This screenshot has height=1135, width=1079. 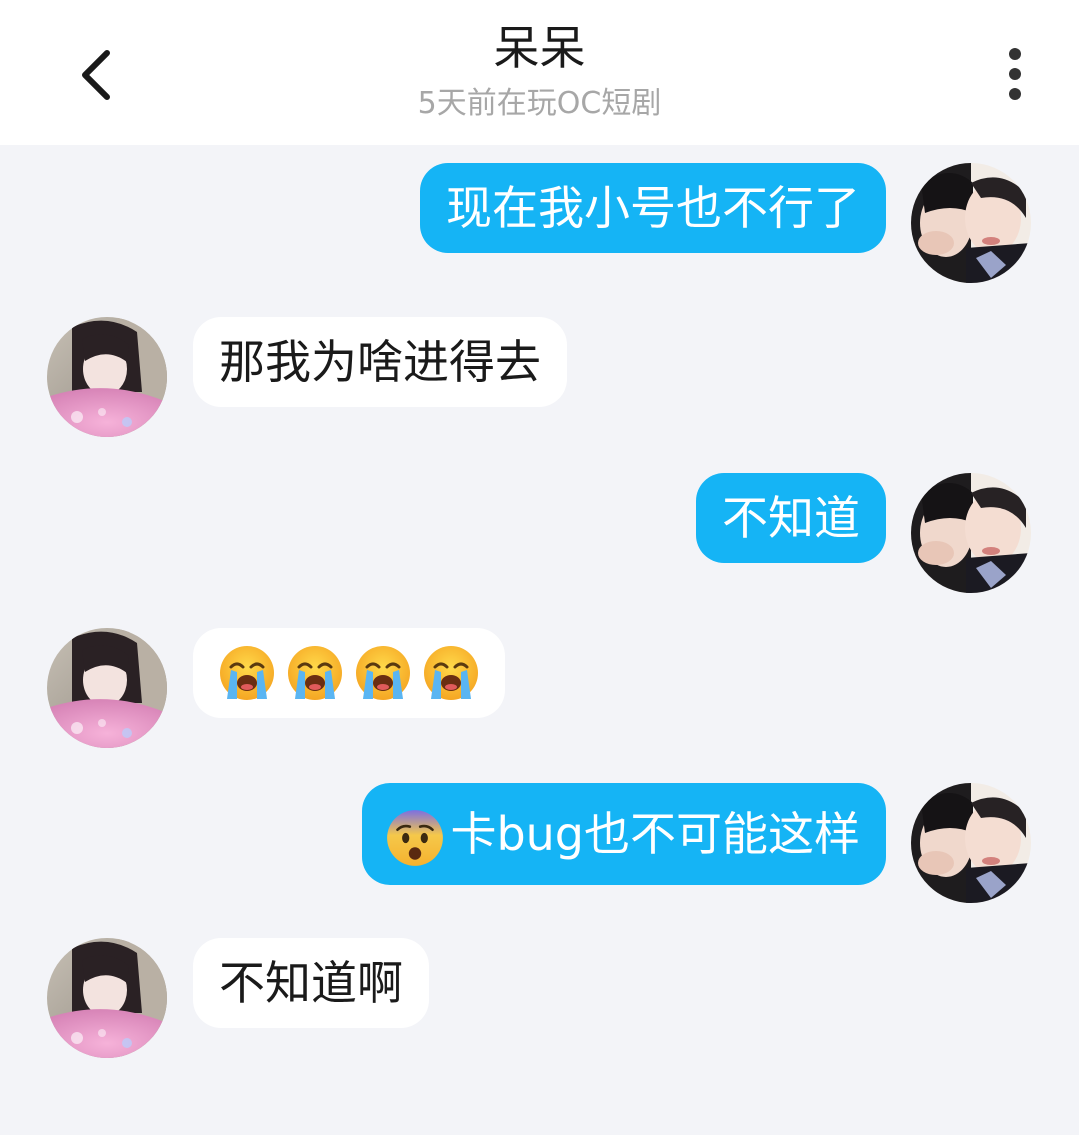 I want to click on message-row: 现在我小号也不行了, so click(x=539, y=228).